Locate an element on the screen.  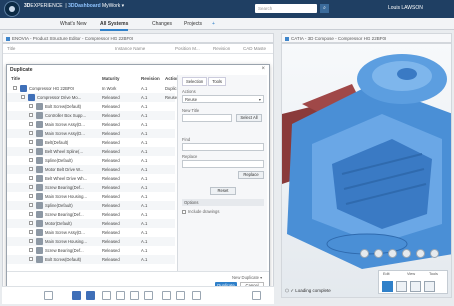
options-section-header: Options is located at coordinates (223, 202).